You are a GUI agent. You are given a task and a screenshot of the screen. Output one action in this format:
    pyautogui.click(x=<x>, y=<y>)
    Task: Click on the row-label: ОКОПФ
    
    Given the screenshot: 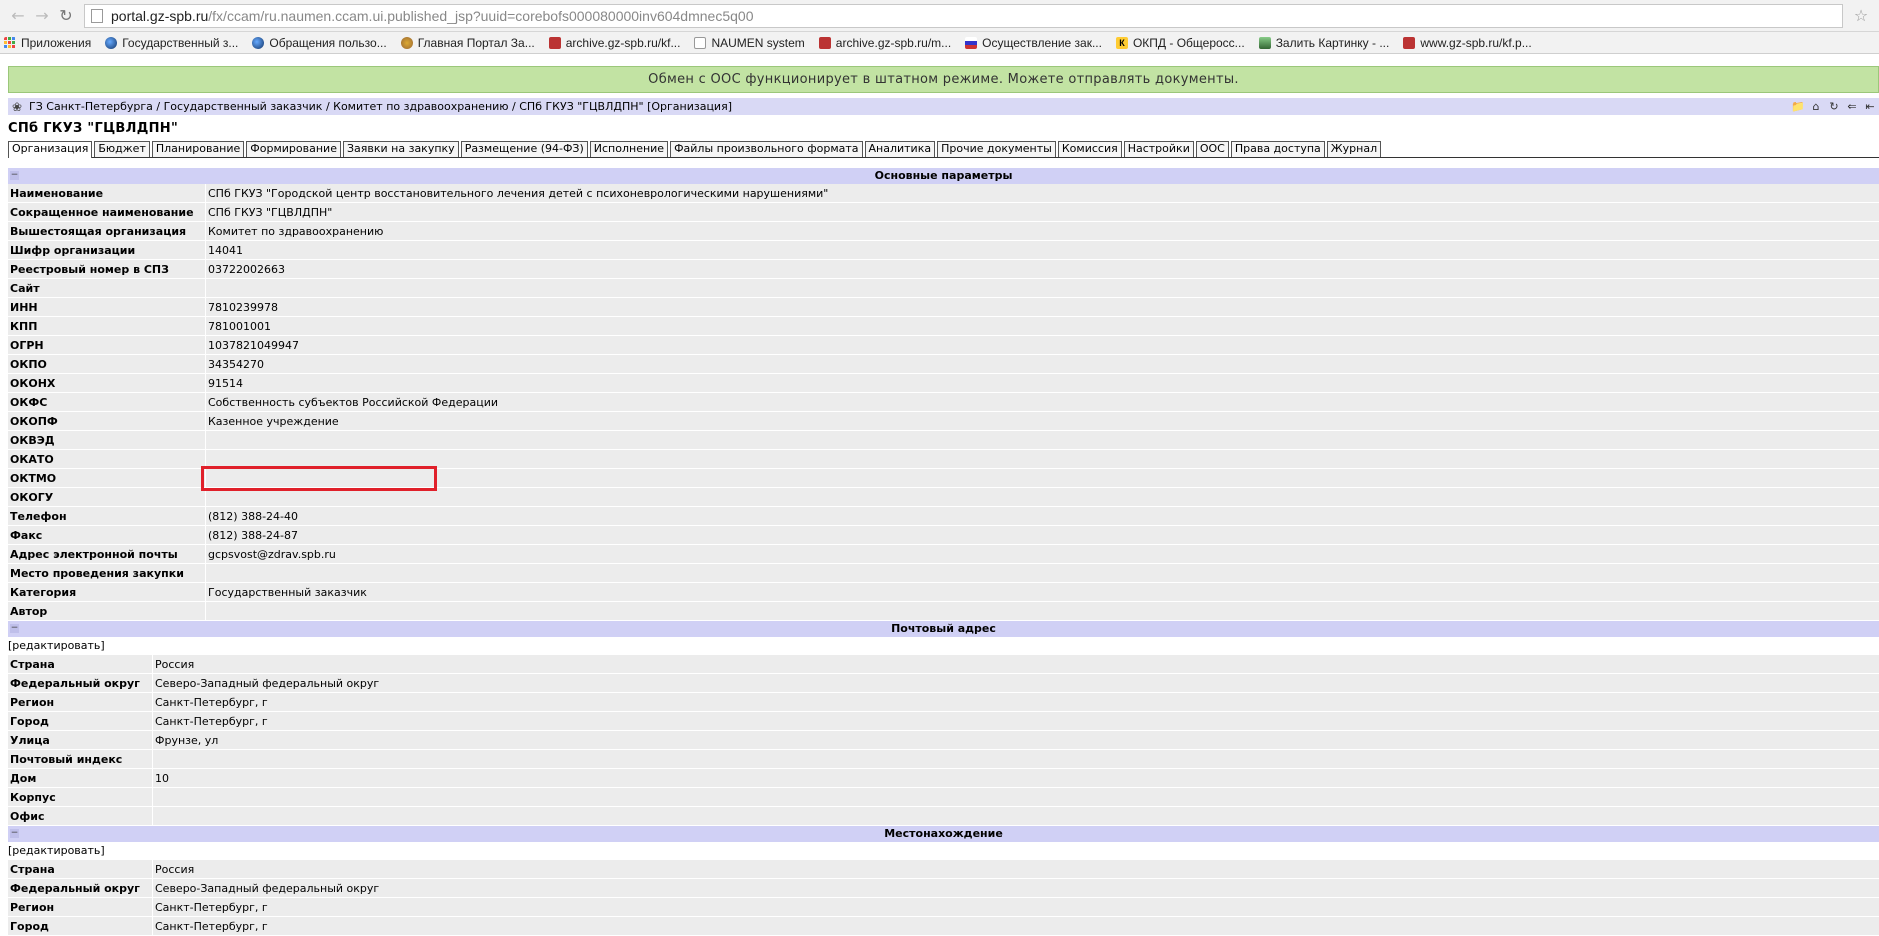 What is the action you would take?
    pyautogui.click(x=107, y=421)
    